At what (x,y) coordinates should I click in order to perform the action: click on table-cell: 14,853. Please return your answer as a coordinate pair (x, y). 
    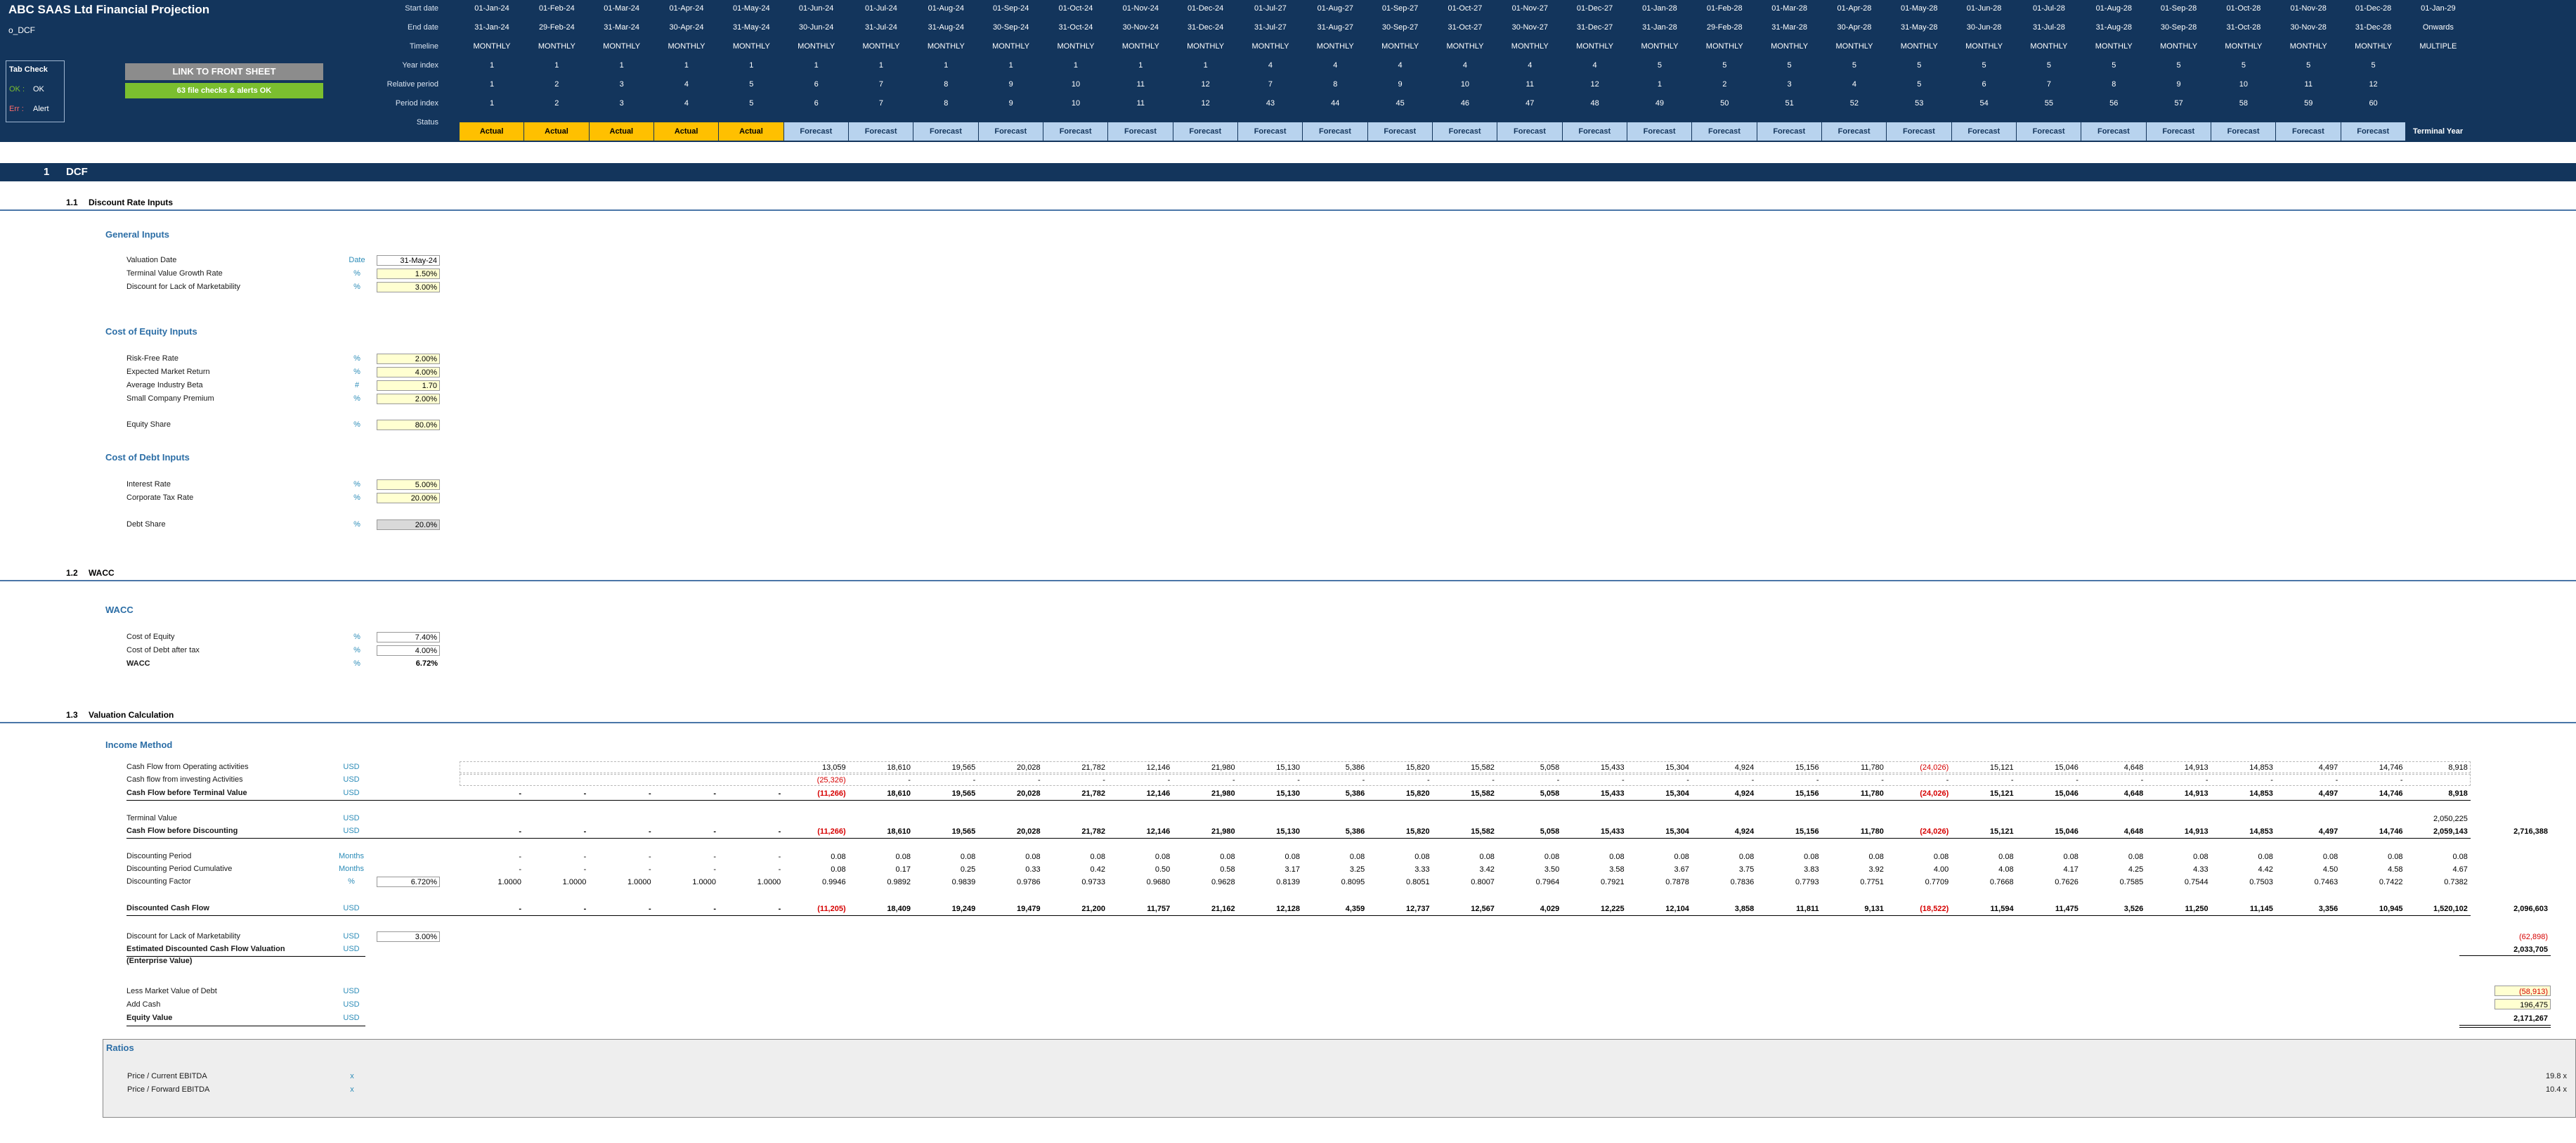
    Looking at the image, I should click on (2261, 768).